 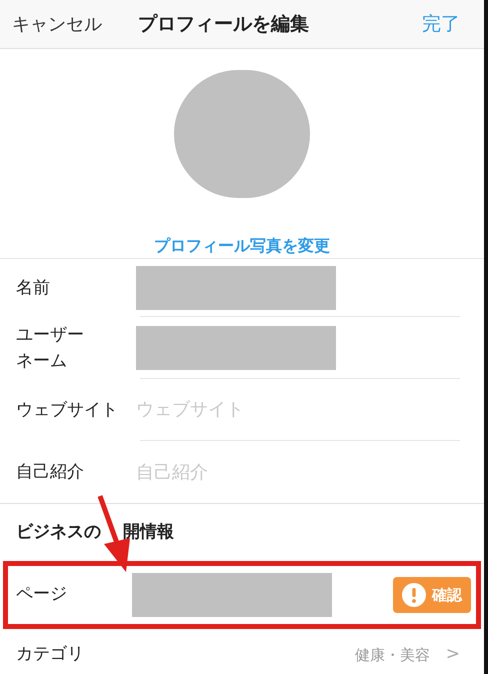 I want to click on field-label: 名前, so click(x=33, y=288).